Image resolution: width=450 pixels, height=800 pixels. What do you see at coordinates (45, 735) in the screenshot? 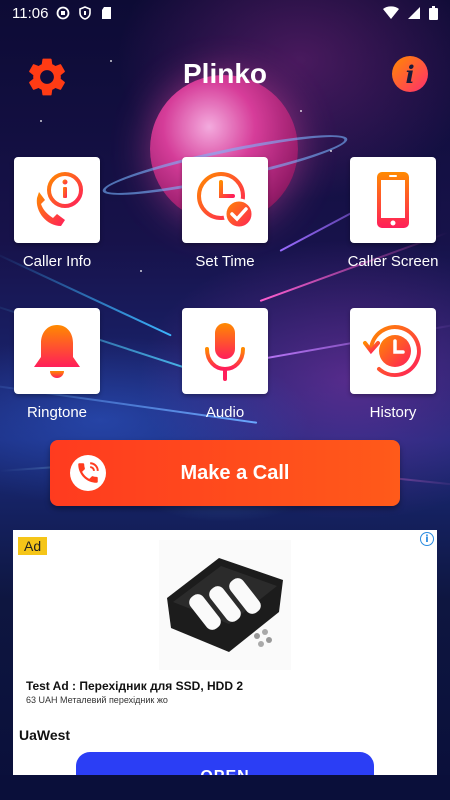
I see `ad-advertiser: UaWest` at bounding box center [45, 735].